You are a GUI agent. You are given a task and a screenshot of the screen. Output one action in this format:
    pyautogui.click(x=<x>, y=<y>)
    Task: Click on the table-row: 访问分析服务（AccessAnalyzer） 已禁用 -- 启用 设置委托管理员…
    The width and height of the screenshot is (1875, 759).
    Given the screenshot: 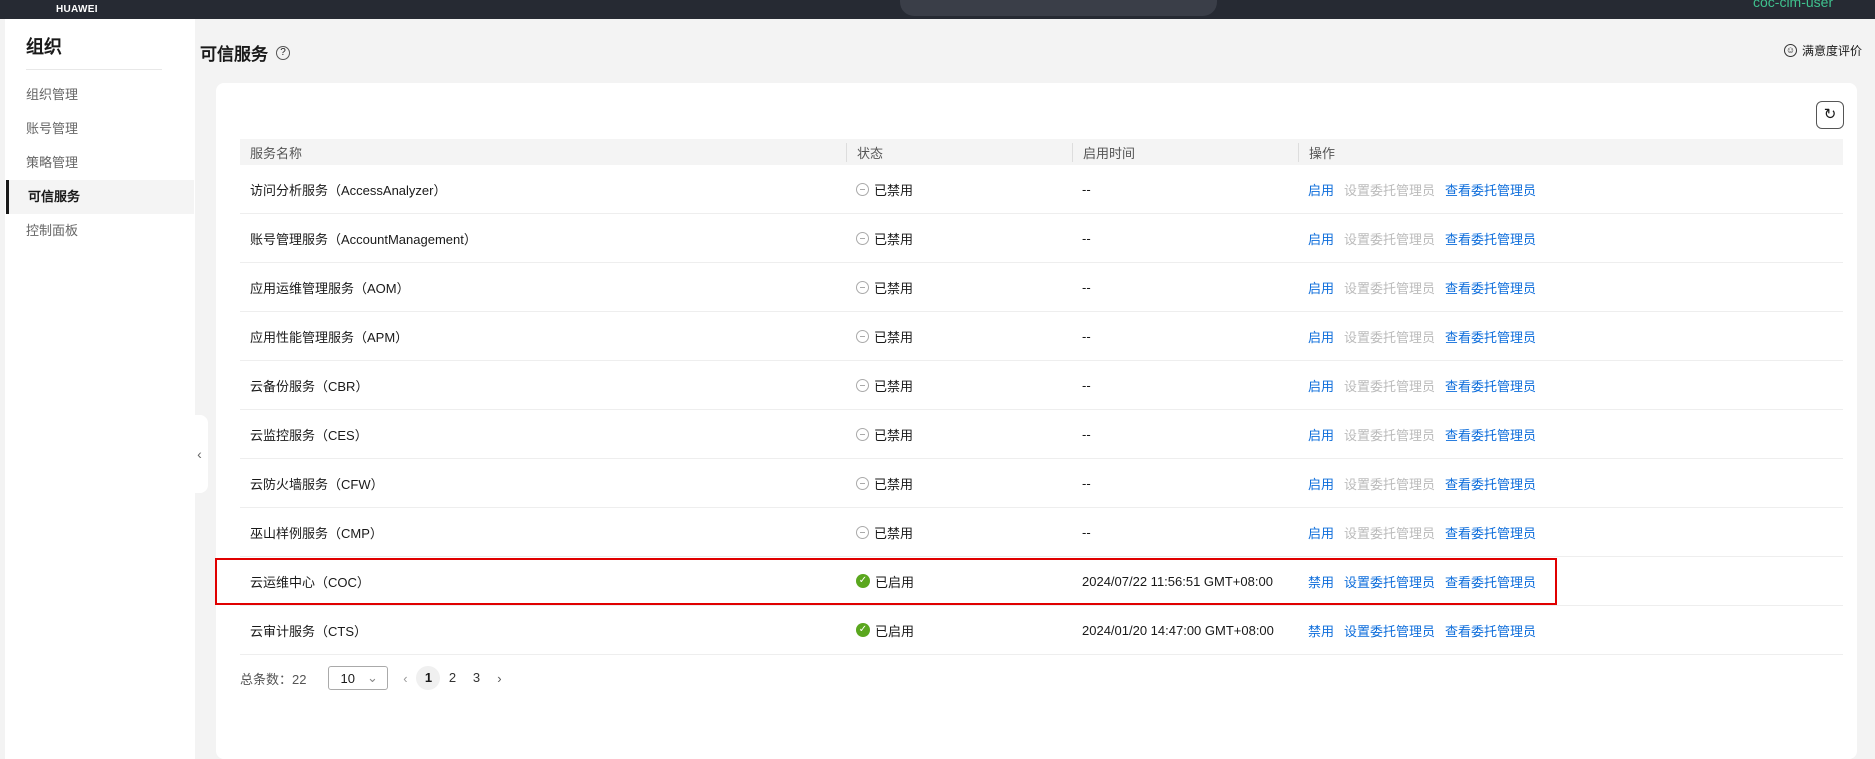 What is the action you would take?
    pyautogui.click(x=1041, y=189)
    